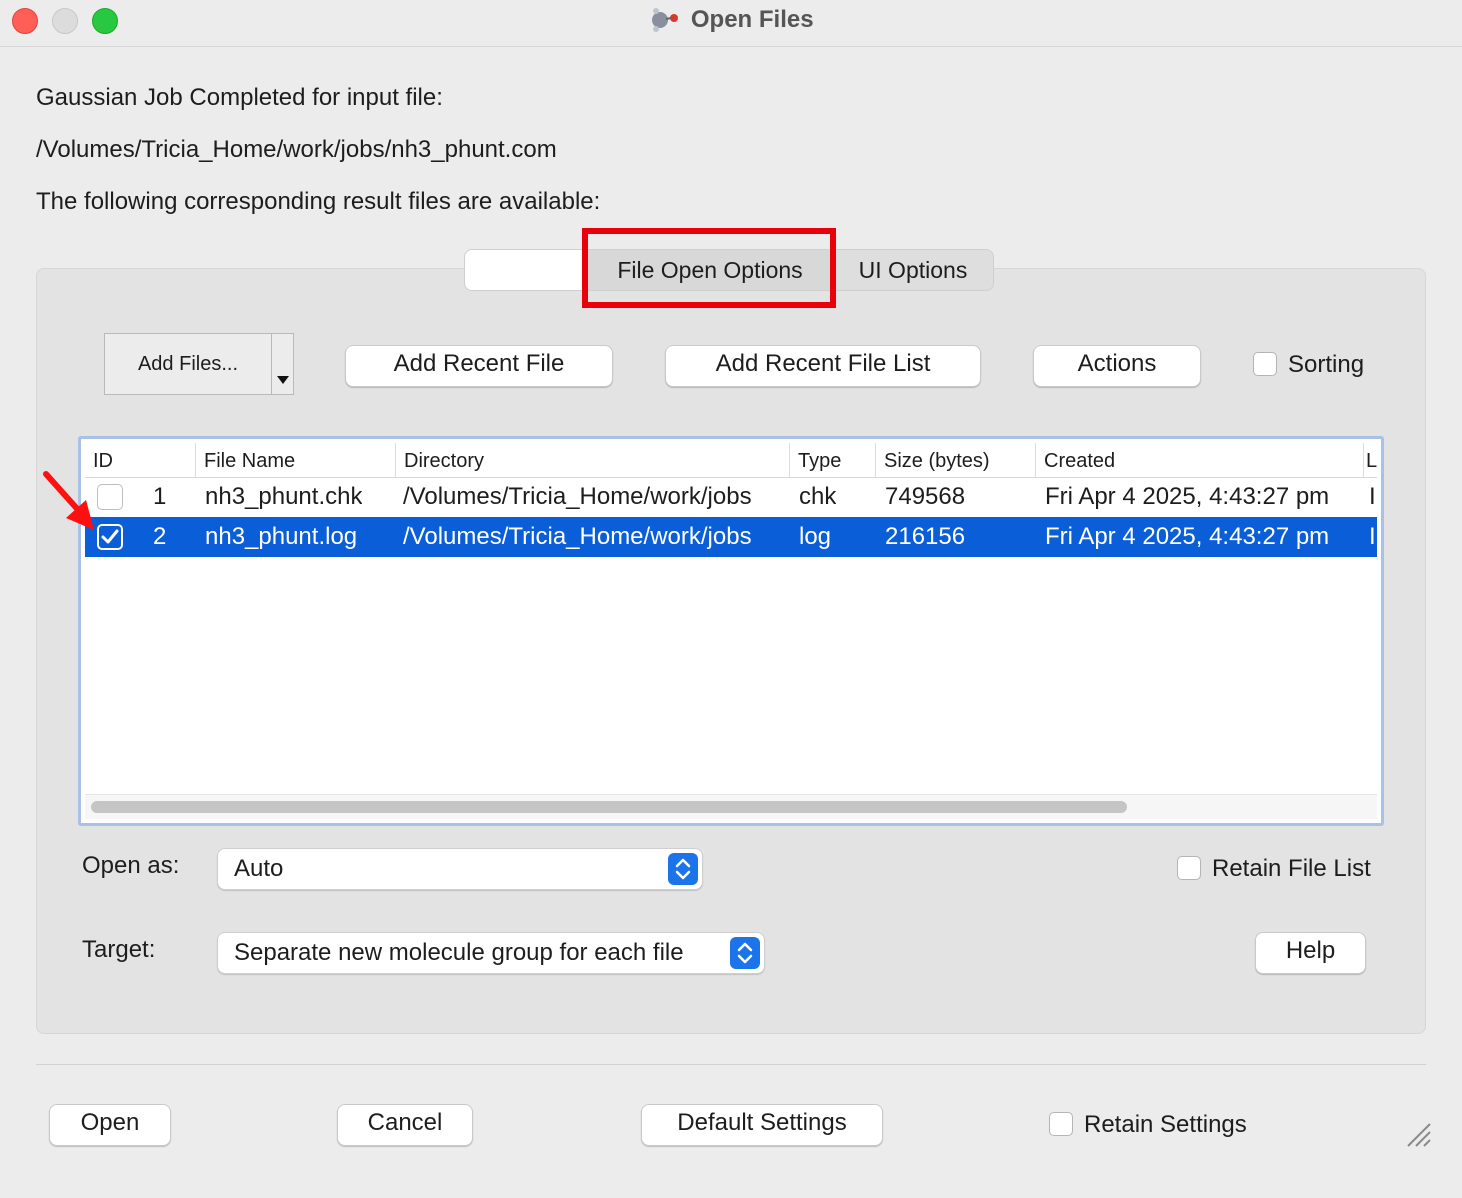 The width and height of the screenshot is (1462, 1198). What do you see at coordinates (284, 496) in the screenshot?
I see `cell-file-name: nh3_phunt.chk` at bounding box center [284, 496].